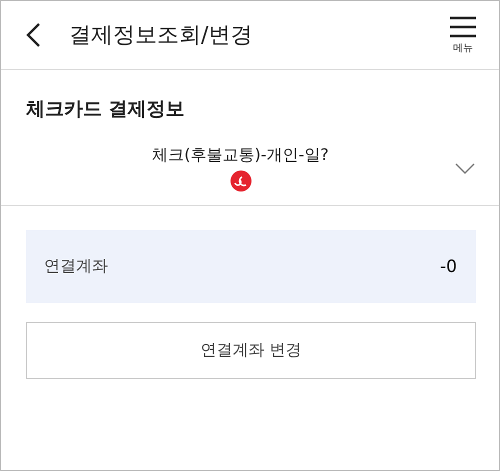 The height and width of the screenshot is (471, 500). Describe the element at coordinates (448, 266) in the screenshot. I see `account-value: -0` at that location.